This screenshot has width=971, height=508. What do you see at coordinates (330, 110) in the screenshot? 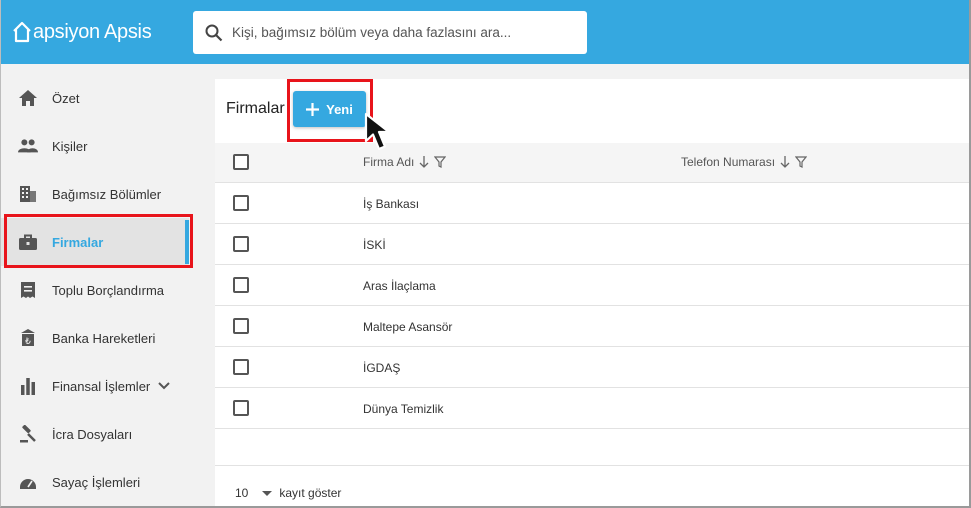
I see `highlight-box-new-button` at bounding box center [330, 110].